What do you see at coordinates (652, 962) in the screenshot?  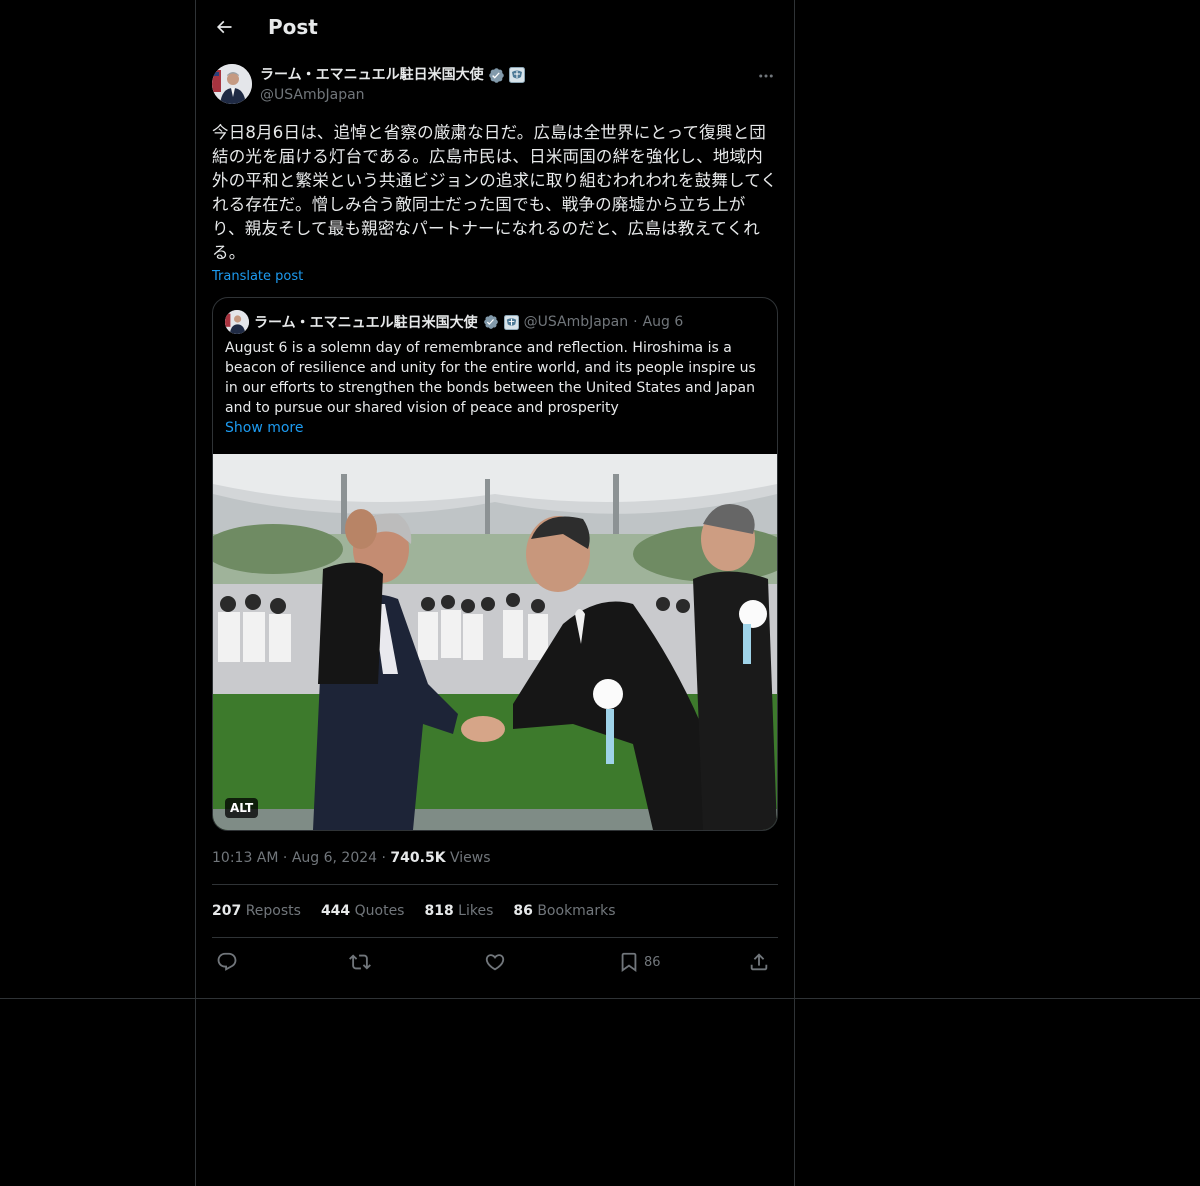 I see `bookmark-count: 86` at bounding box center [652, 962].